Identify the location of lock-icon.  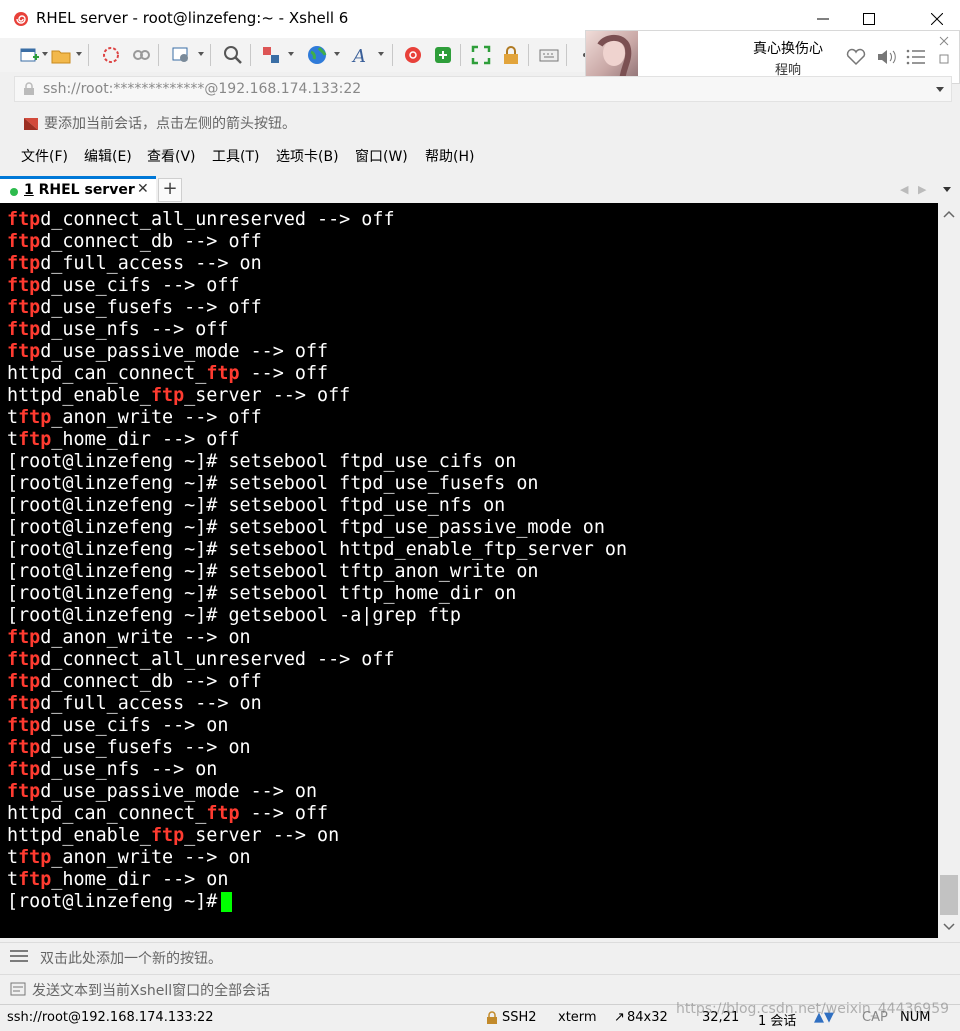
(511, 55).